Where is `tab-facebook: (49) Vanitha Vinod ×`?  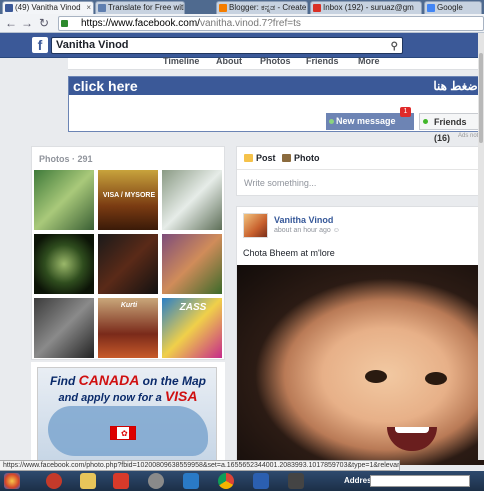
tab-facebook: (49) Vanitha Vinod × is located at coordinates (48, 7).